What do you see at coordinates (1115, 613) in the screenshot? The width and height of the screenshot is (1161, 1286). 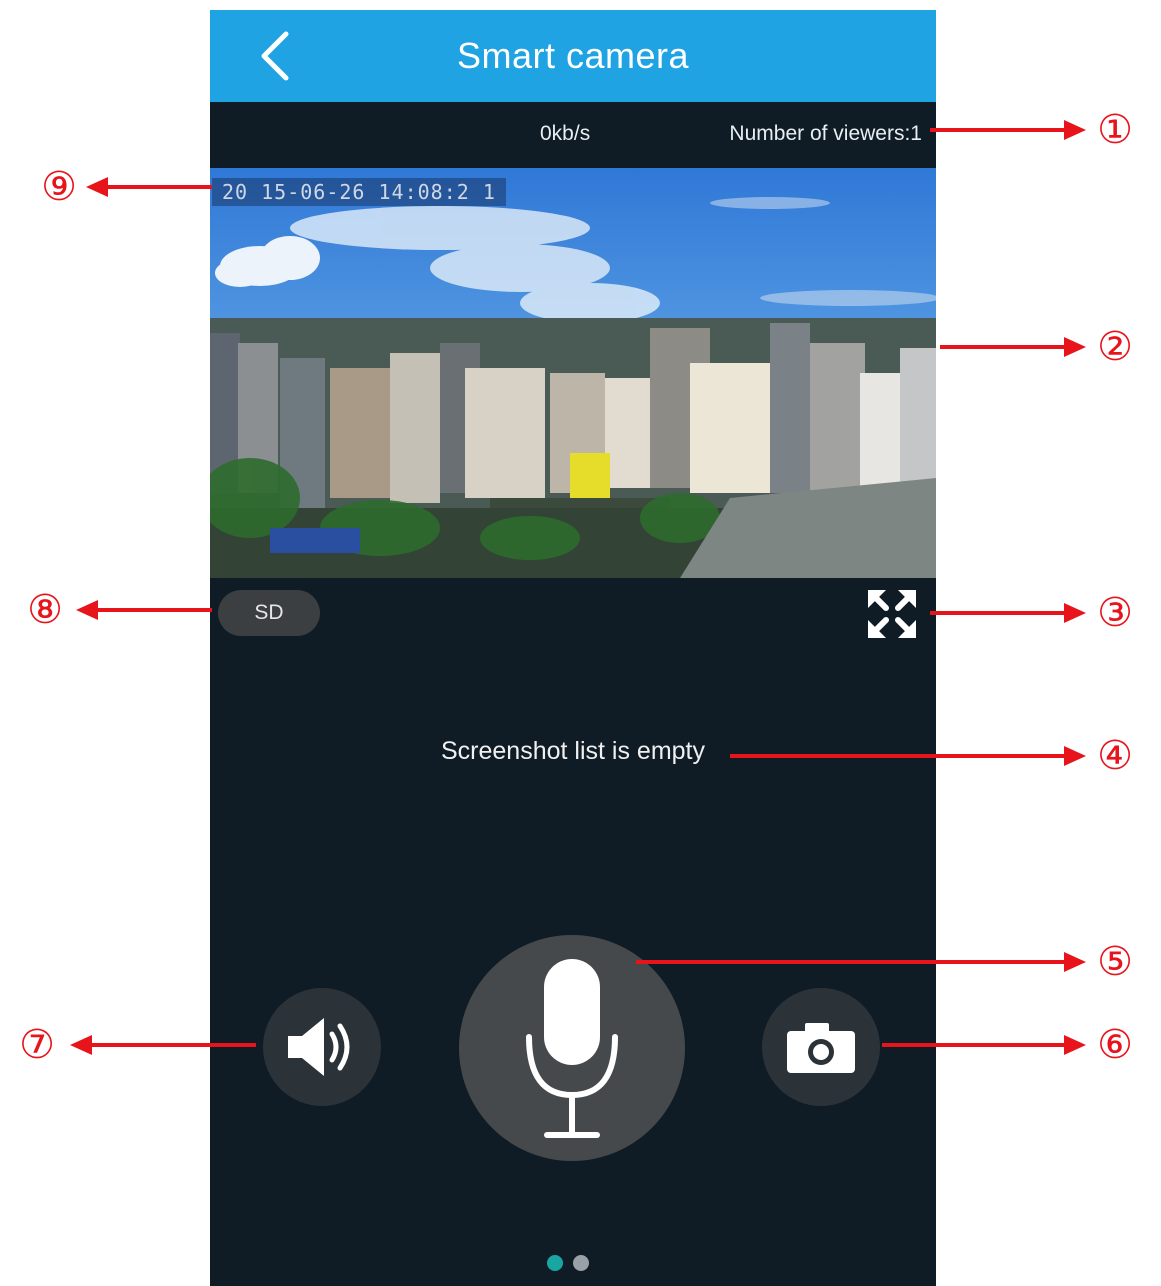 I see `callout-3: ③` at bounding box center [1115, 613].